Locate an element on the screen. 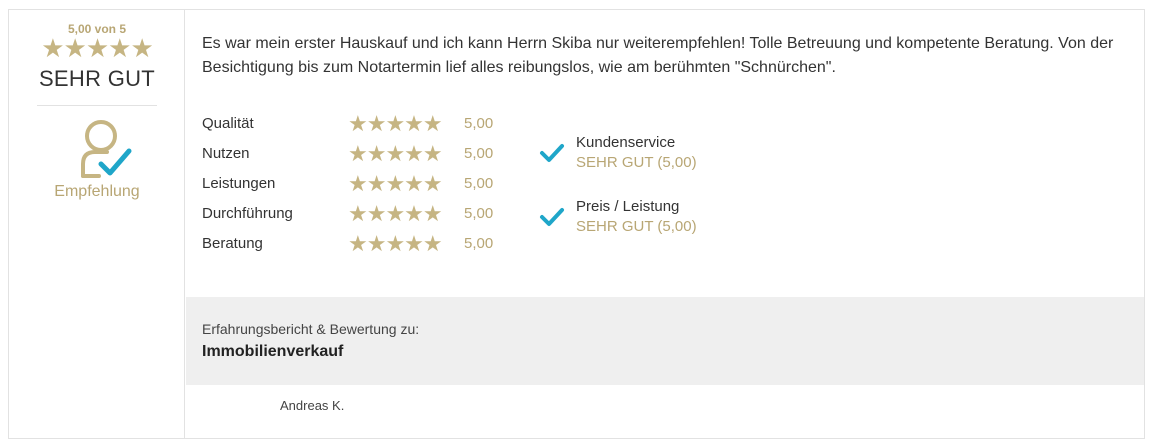  summary-divider is located at coordinates (97, 105).